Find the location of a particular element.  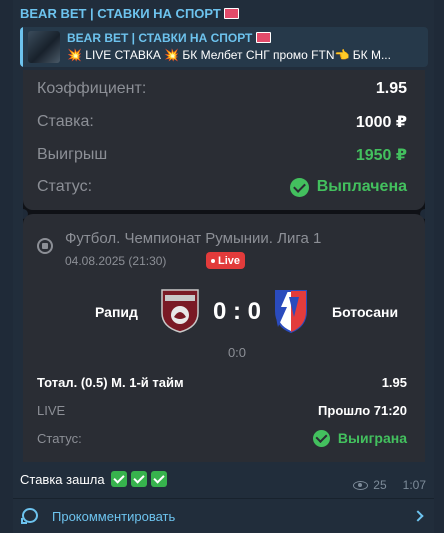

team-home-crest-icon is located at coordinates (180, 311).